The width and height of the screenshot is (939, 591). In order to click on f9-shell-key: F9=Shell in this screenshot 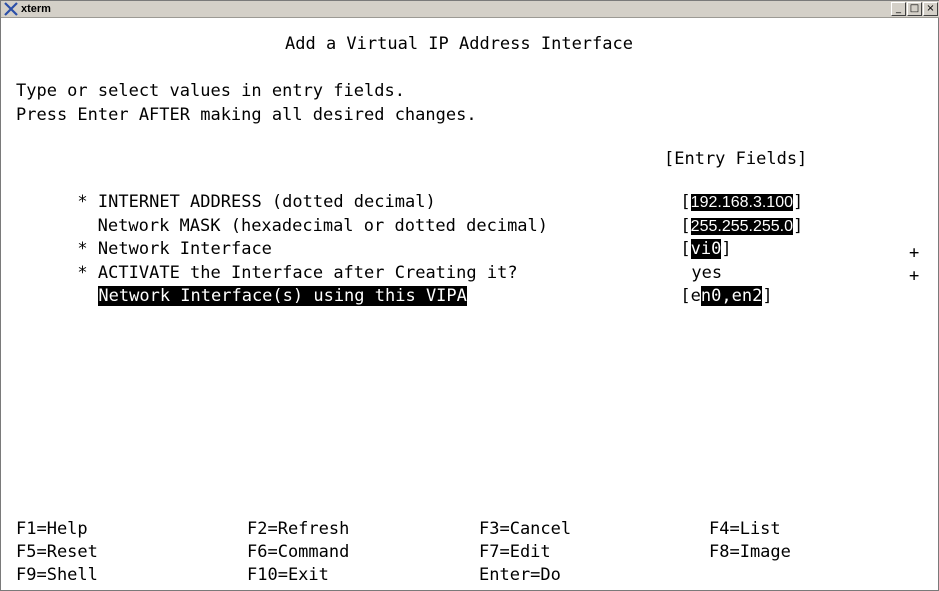, I will do `click(57, 575)`.